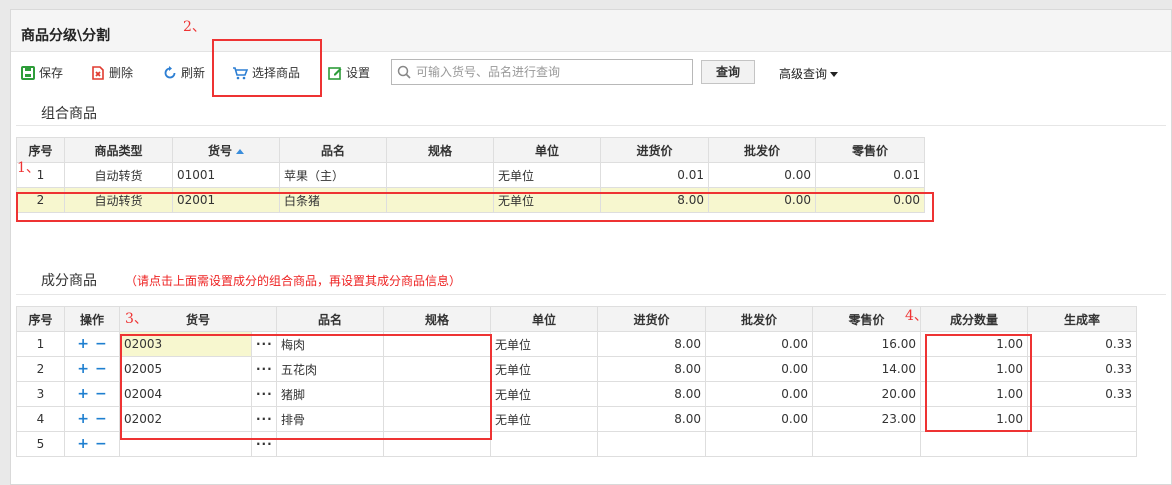 The image size is (1172, 485). What do you see at coordinates (266, 73) in the screenshot?
I see `select-goods-button: 选择商品` at bounding box center [266, 73].